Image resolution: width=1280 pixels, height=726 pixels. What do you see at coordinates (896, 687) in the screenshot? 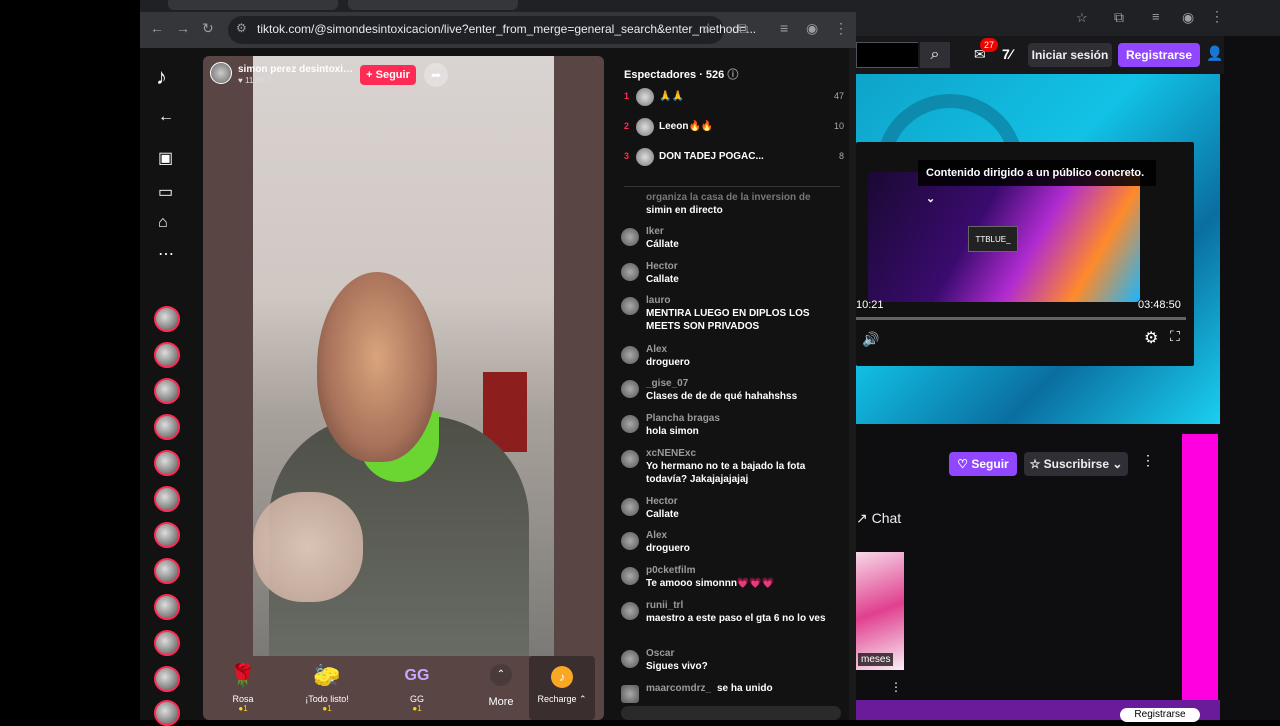
I see `thumb-options-icon: ⋮` at bounding box center [896, 687].